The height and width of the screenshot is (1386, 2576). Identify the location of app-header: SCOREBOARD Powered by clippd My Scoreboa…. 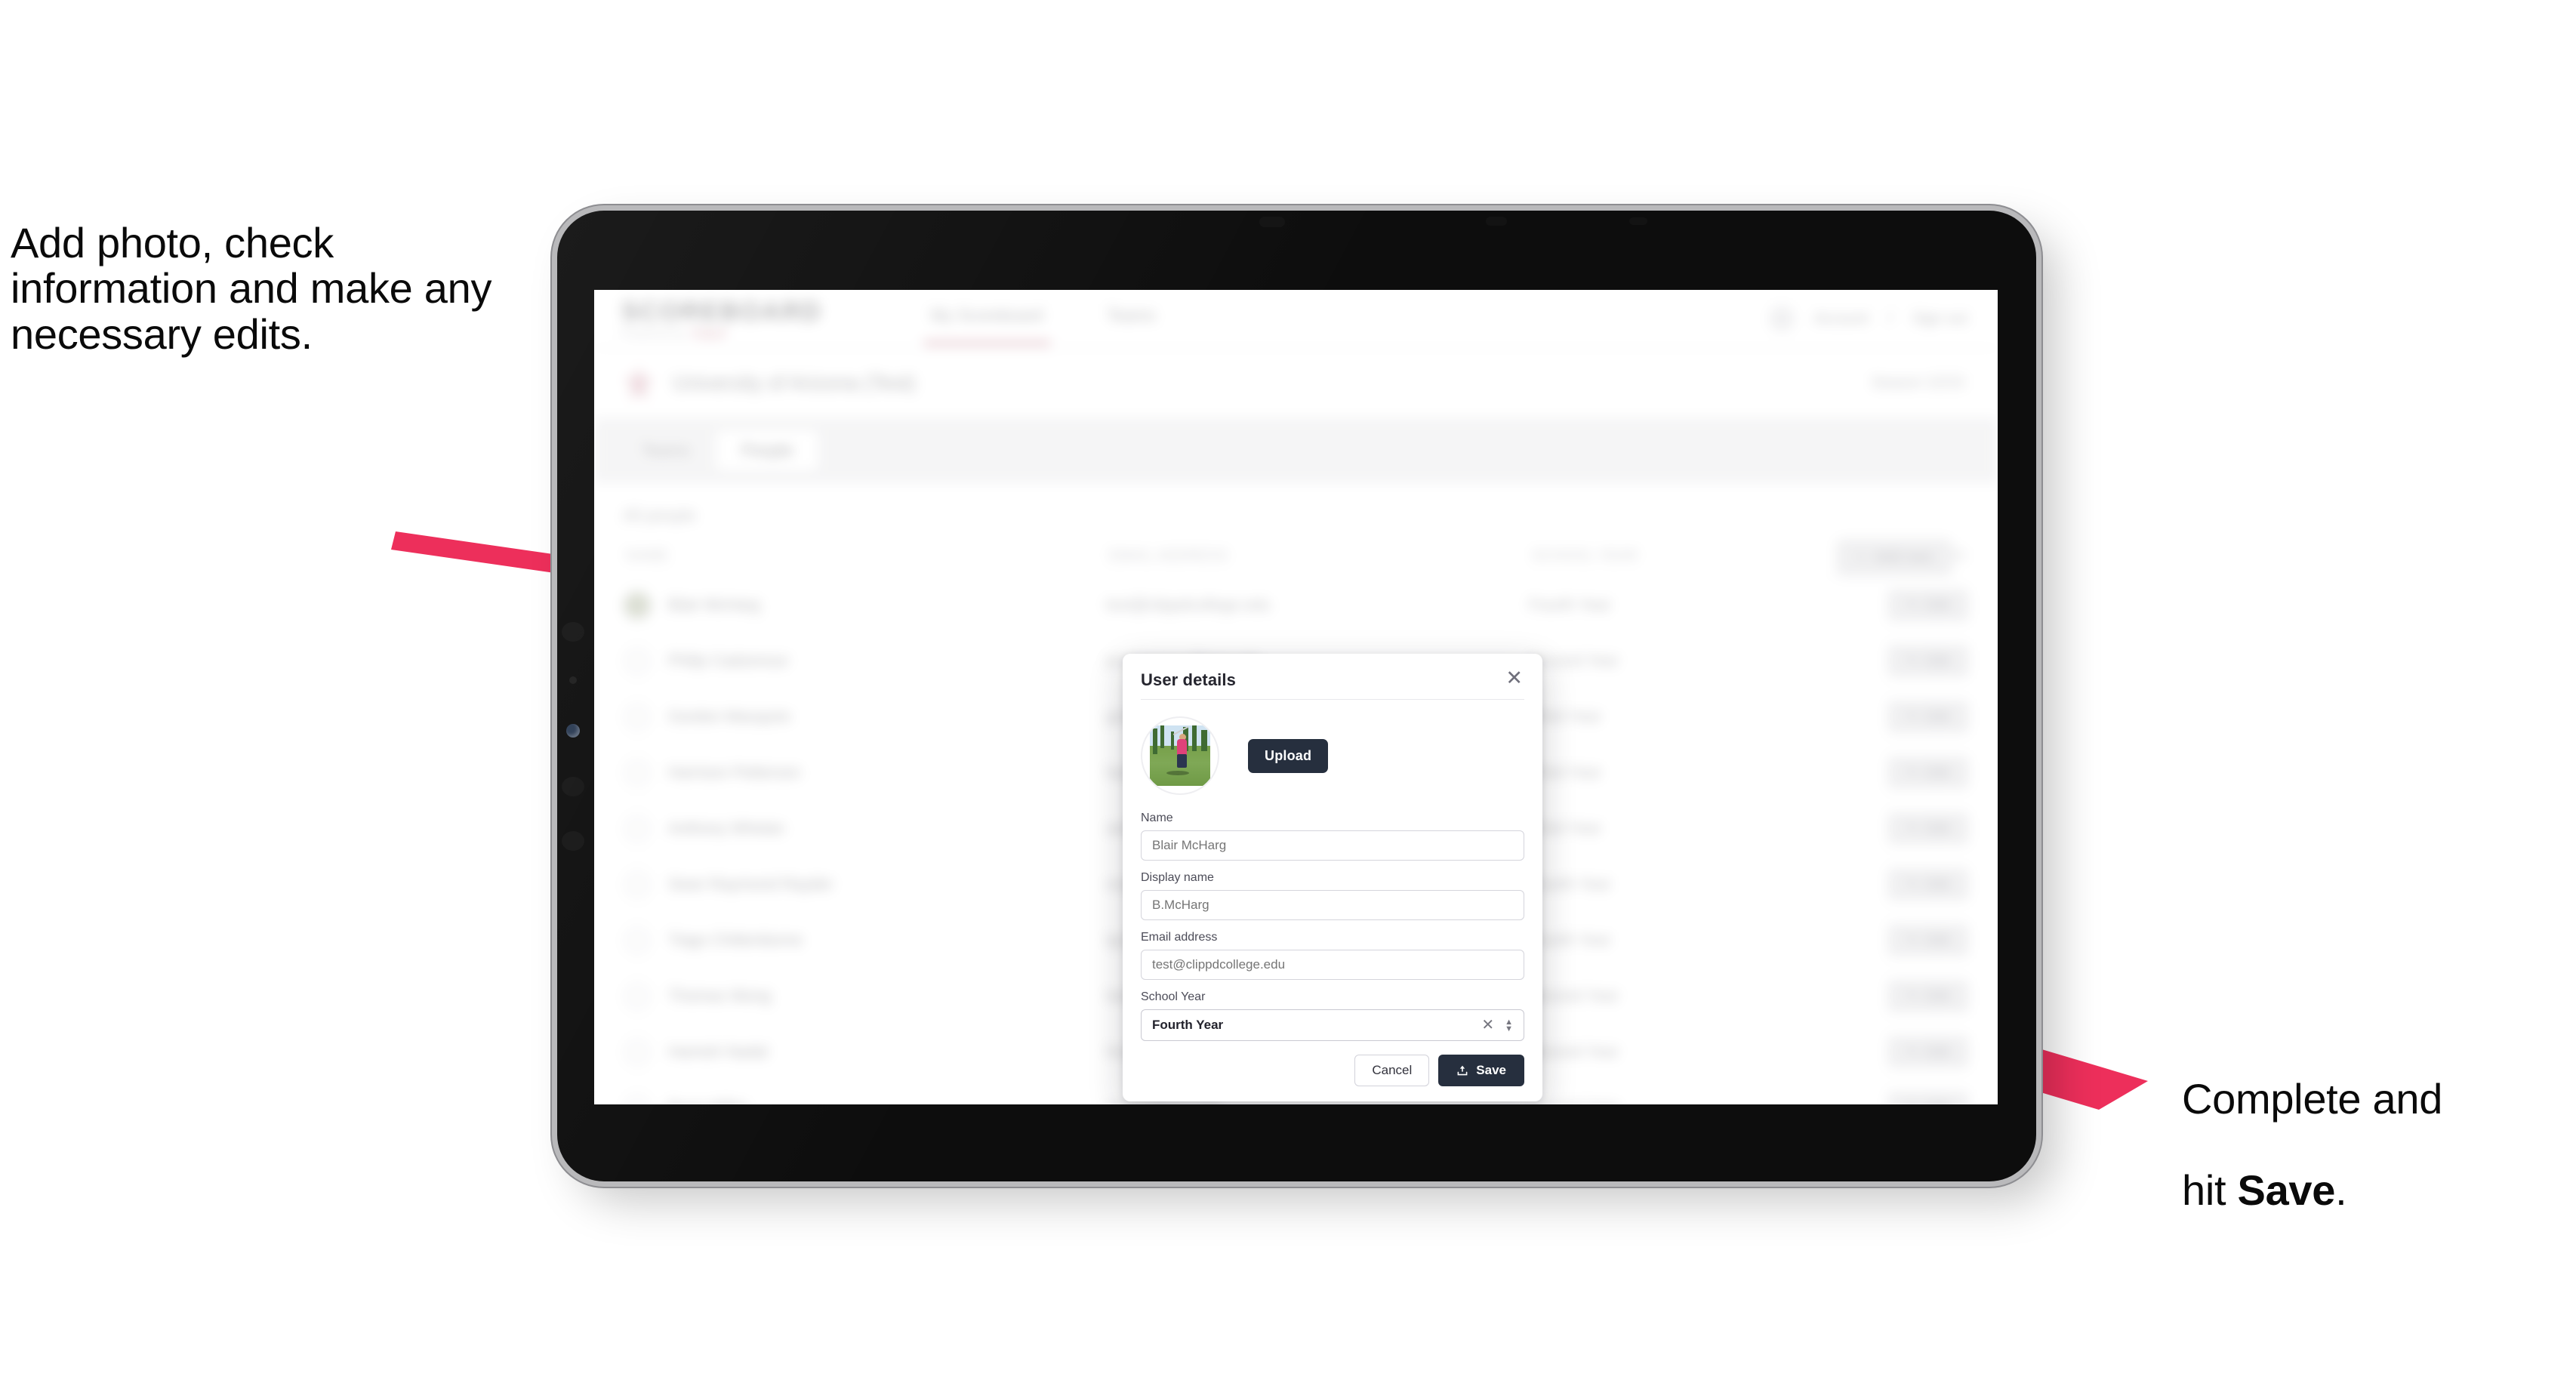
(1296, 319).